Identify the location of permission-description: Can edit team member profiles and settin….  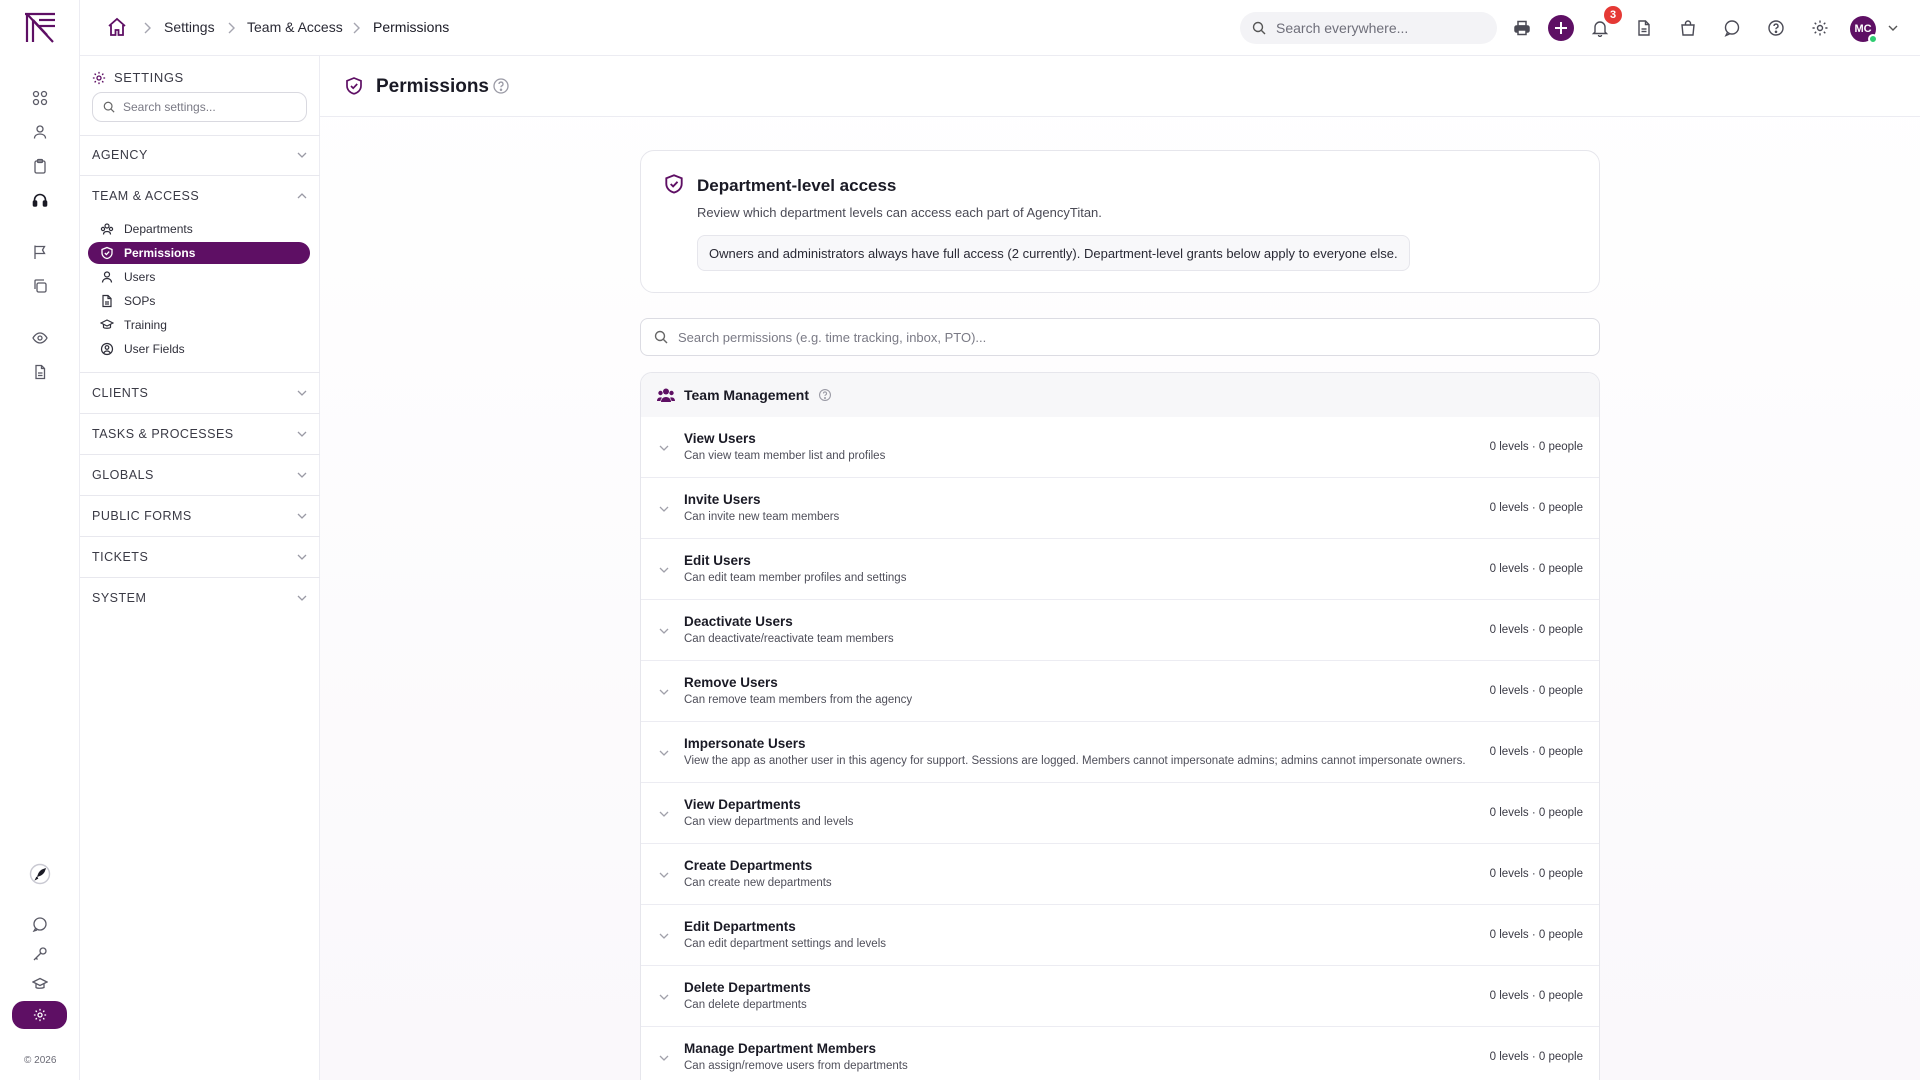
(795, 578).